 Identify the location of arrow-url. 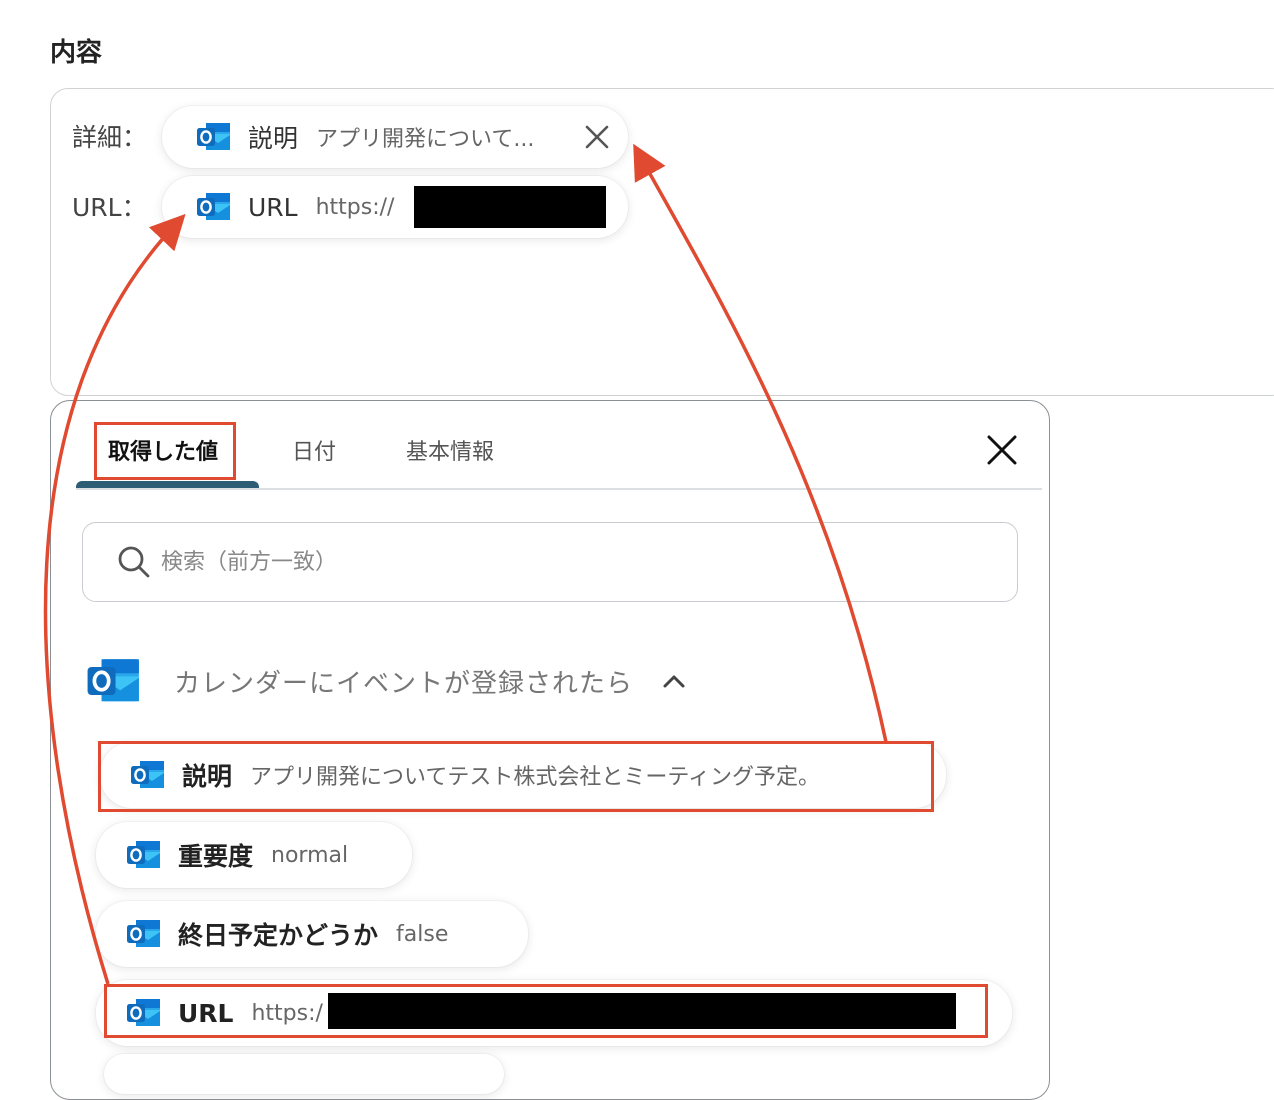
(114, 599).